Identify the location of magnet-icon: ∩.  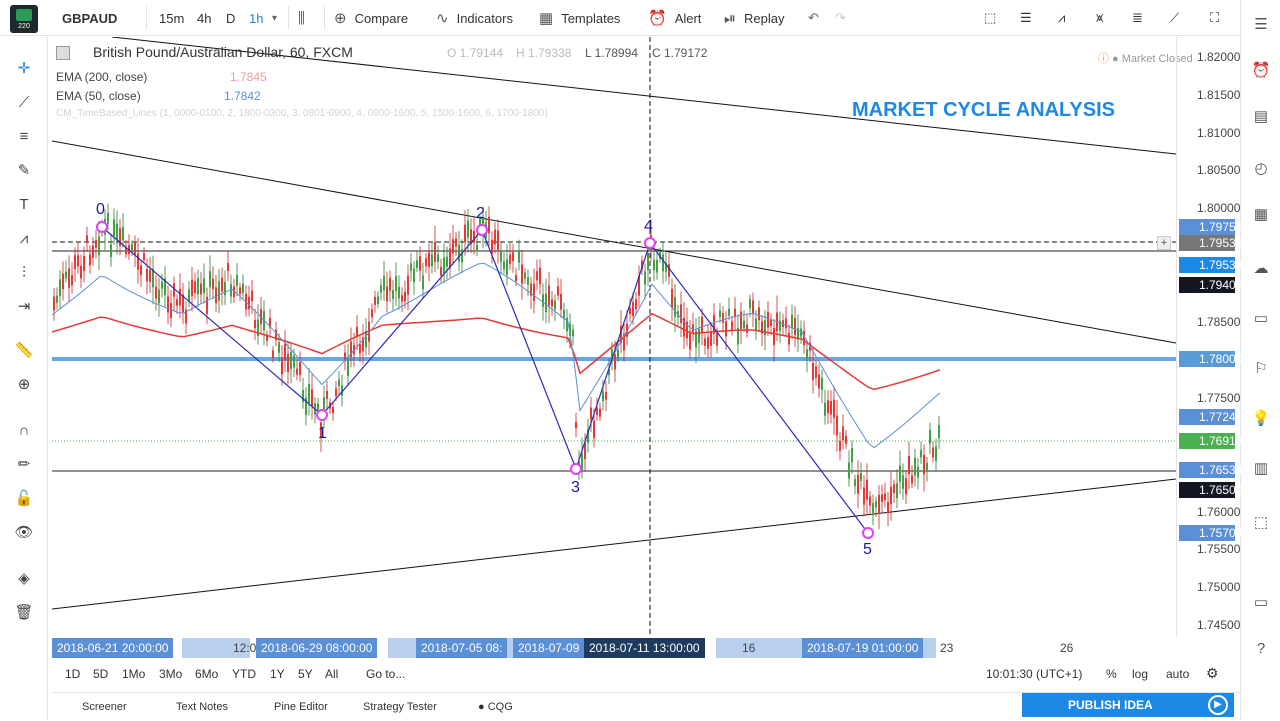
(24, 430).